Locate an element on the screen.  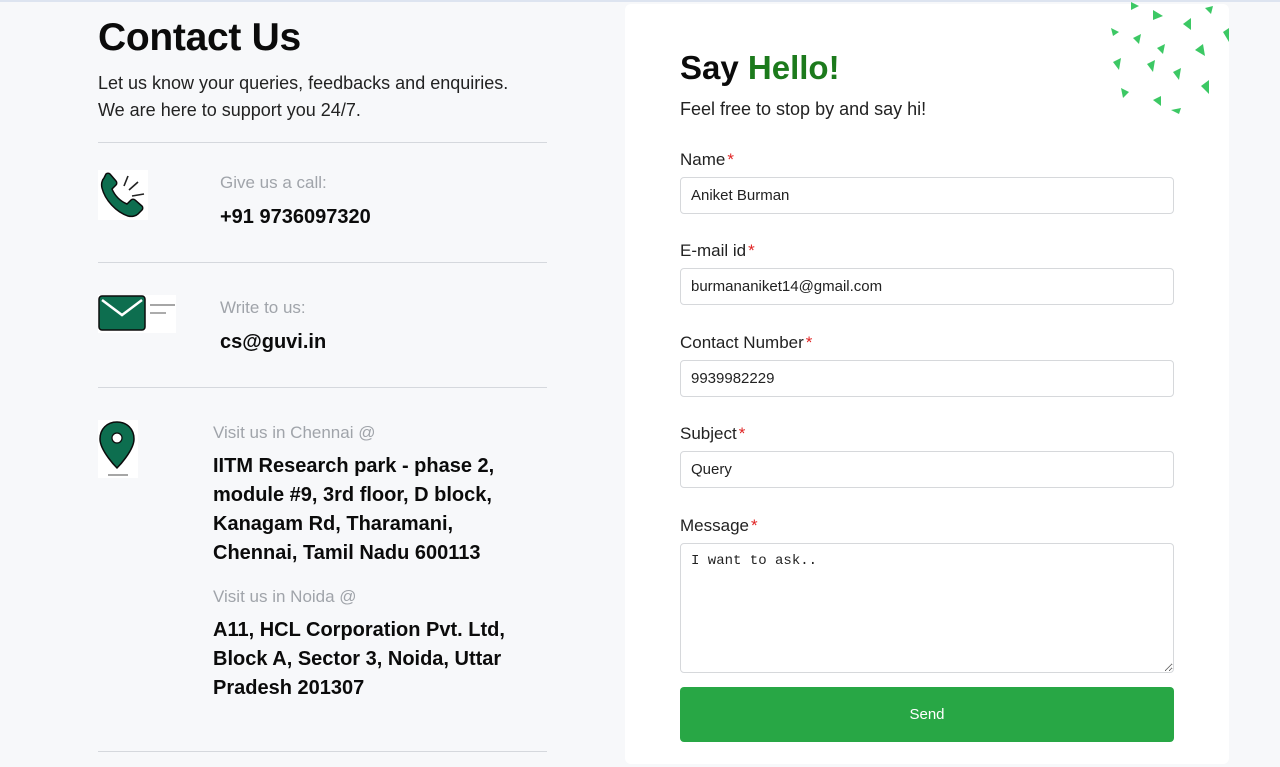
form-heading: Say Hello! is located at coordinates (927, 68).